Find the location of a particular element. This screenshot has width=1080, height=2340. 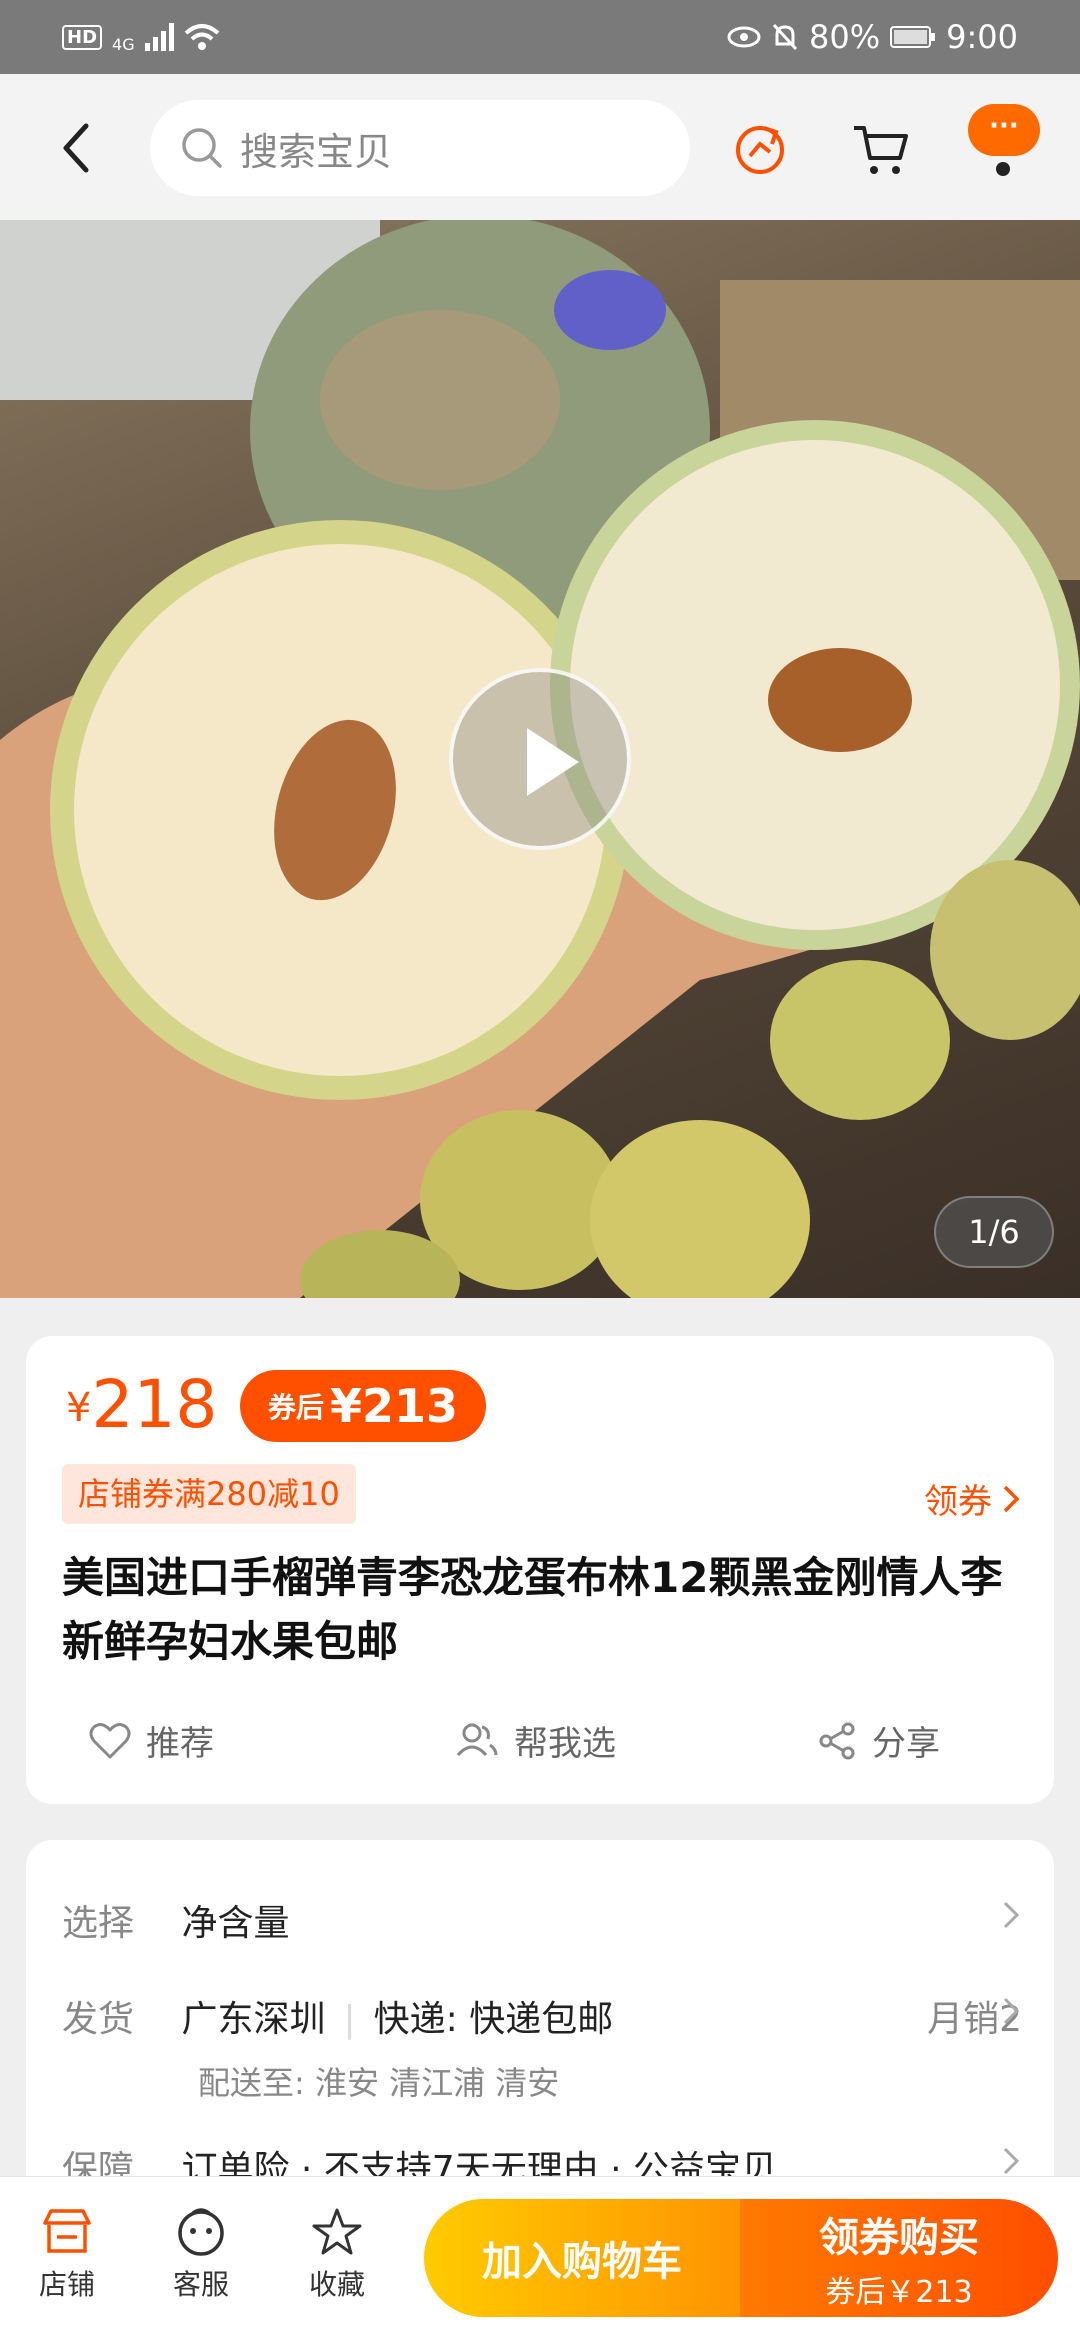

search-icon is located at coordinates (202, 148).